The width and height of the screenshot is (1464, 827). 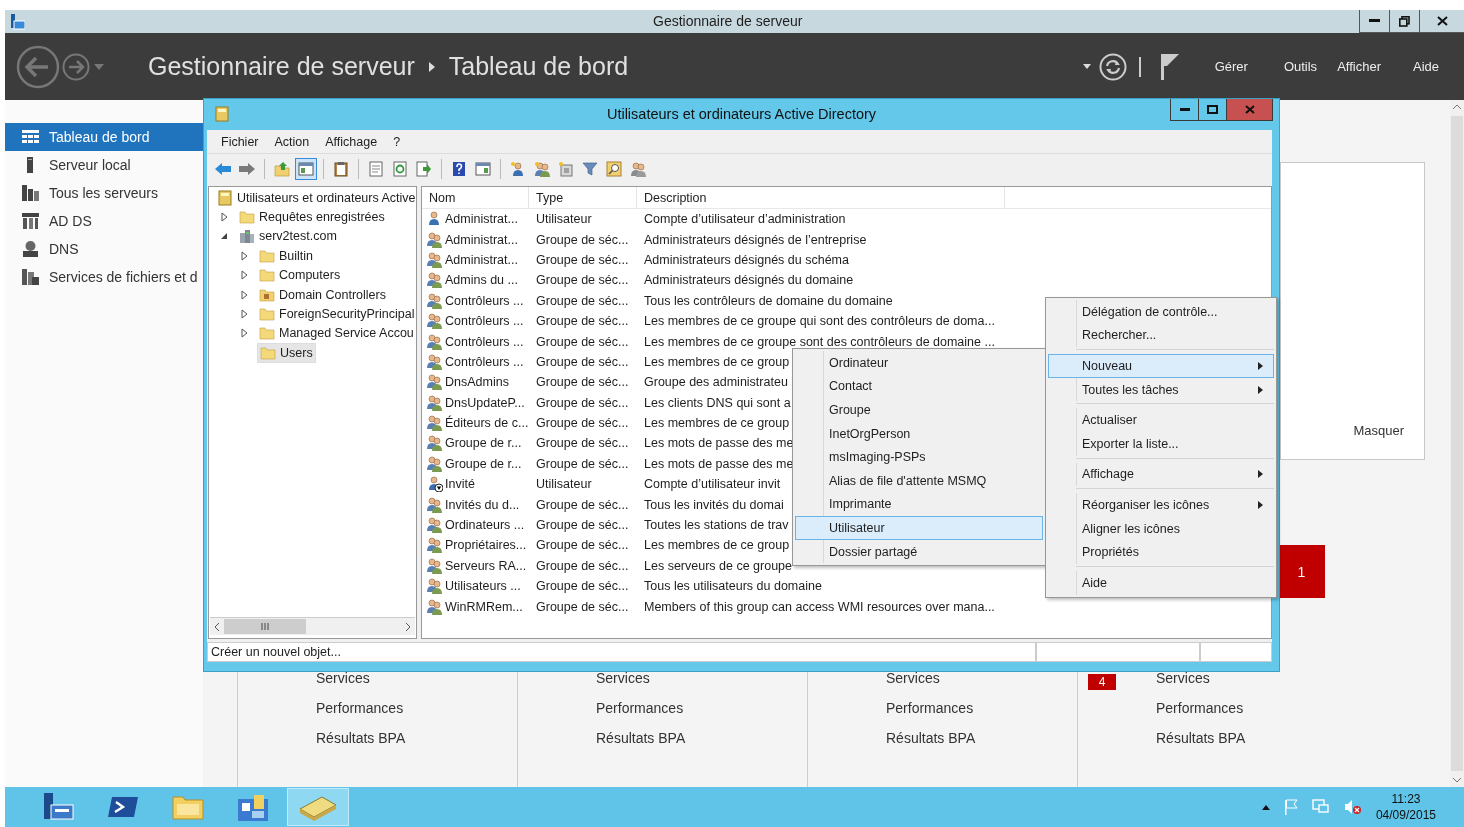 What do you see at coordinates (746, 260) in the screenshot?
I see `table-cell-text: Administrateurs désignés du schéma` at bounding box center [746, 260].